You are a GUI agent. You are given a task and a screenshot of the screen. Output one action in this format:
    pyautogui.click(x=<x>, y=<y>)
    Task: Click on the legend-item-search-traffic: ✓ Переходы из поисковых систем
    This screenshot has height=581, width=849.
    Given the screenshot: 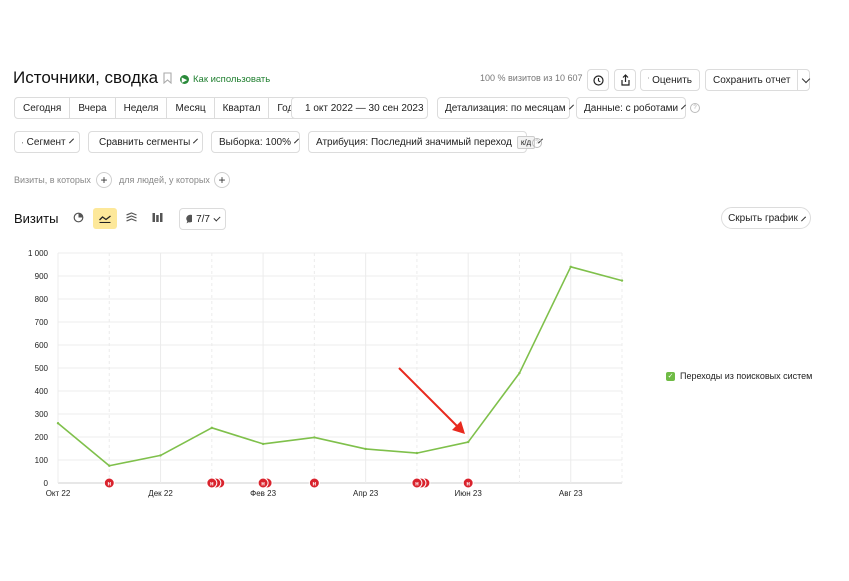 What is the action you would take?
    pyautogui.click(x=739, y=376)
    